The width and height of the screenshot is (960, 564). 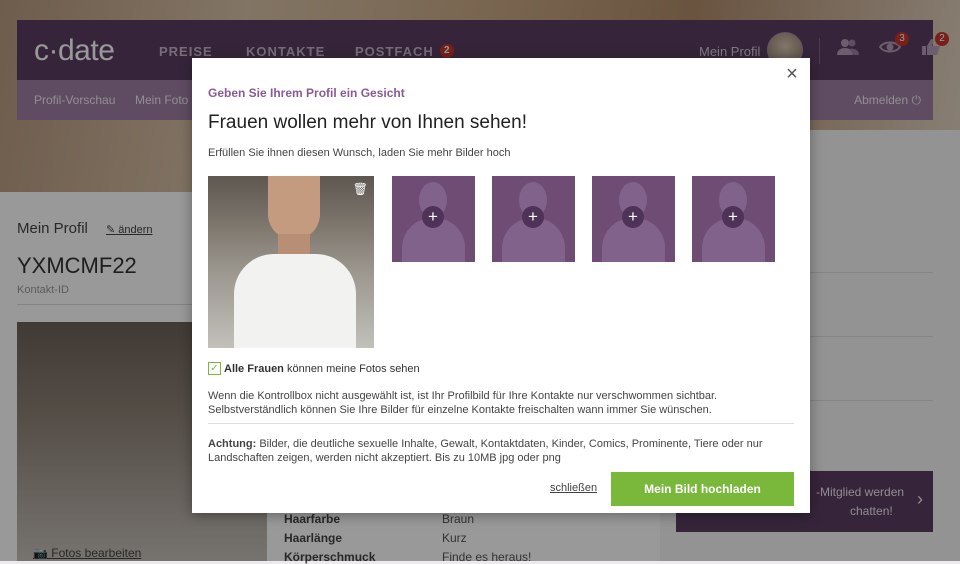 What do you see at coordinates (306, 93) in the screenshot?
I see `modal-subtitle: Geben Sie Ihrem Profil ein Gesicht` at bounding box center [306, 93].